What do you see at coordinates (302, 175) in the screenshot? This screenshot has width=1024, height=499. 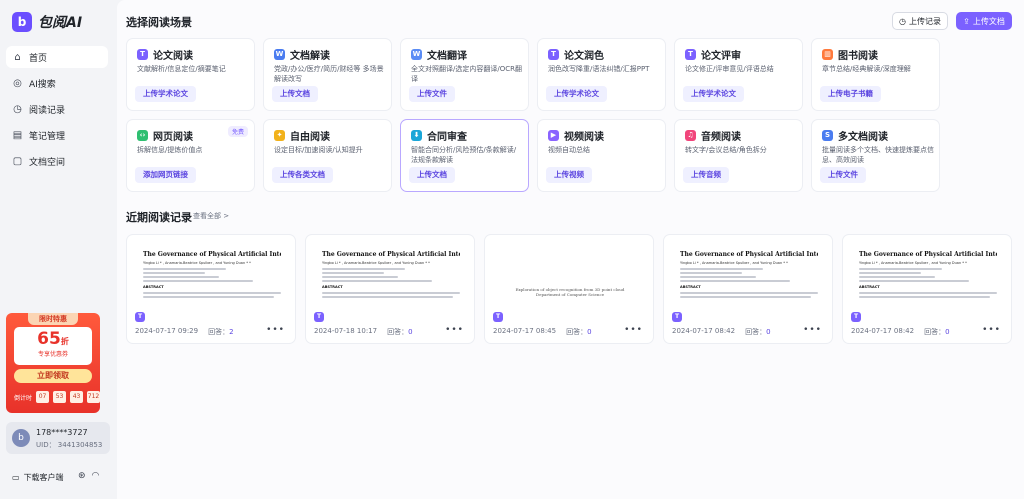 I see `scene-upload-button: 上传各类文档` at bounding box center [302, 175].